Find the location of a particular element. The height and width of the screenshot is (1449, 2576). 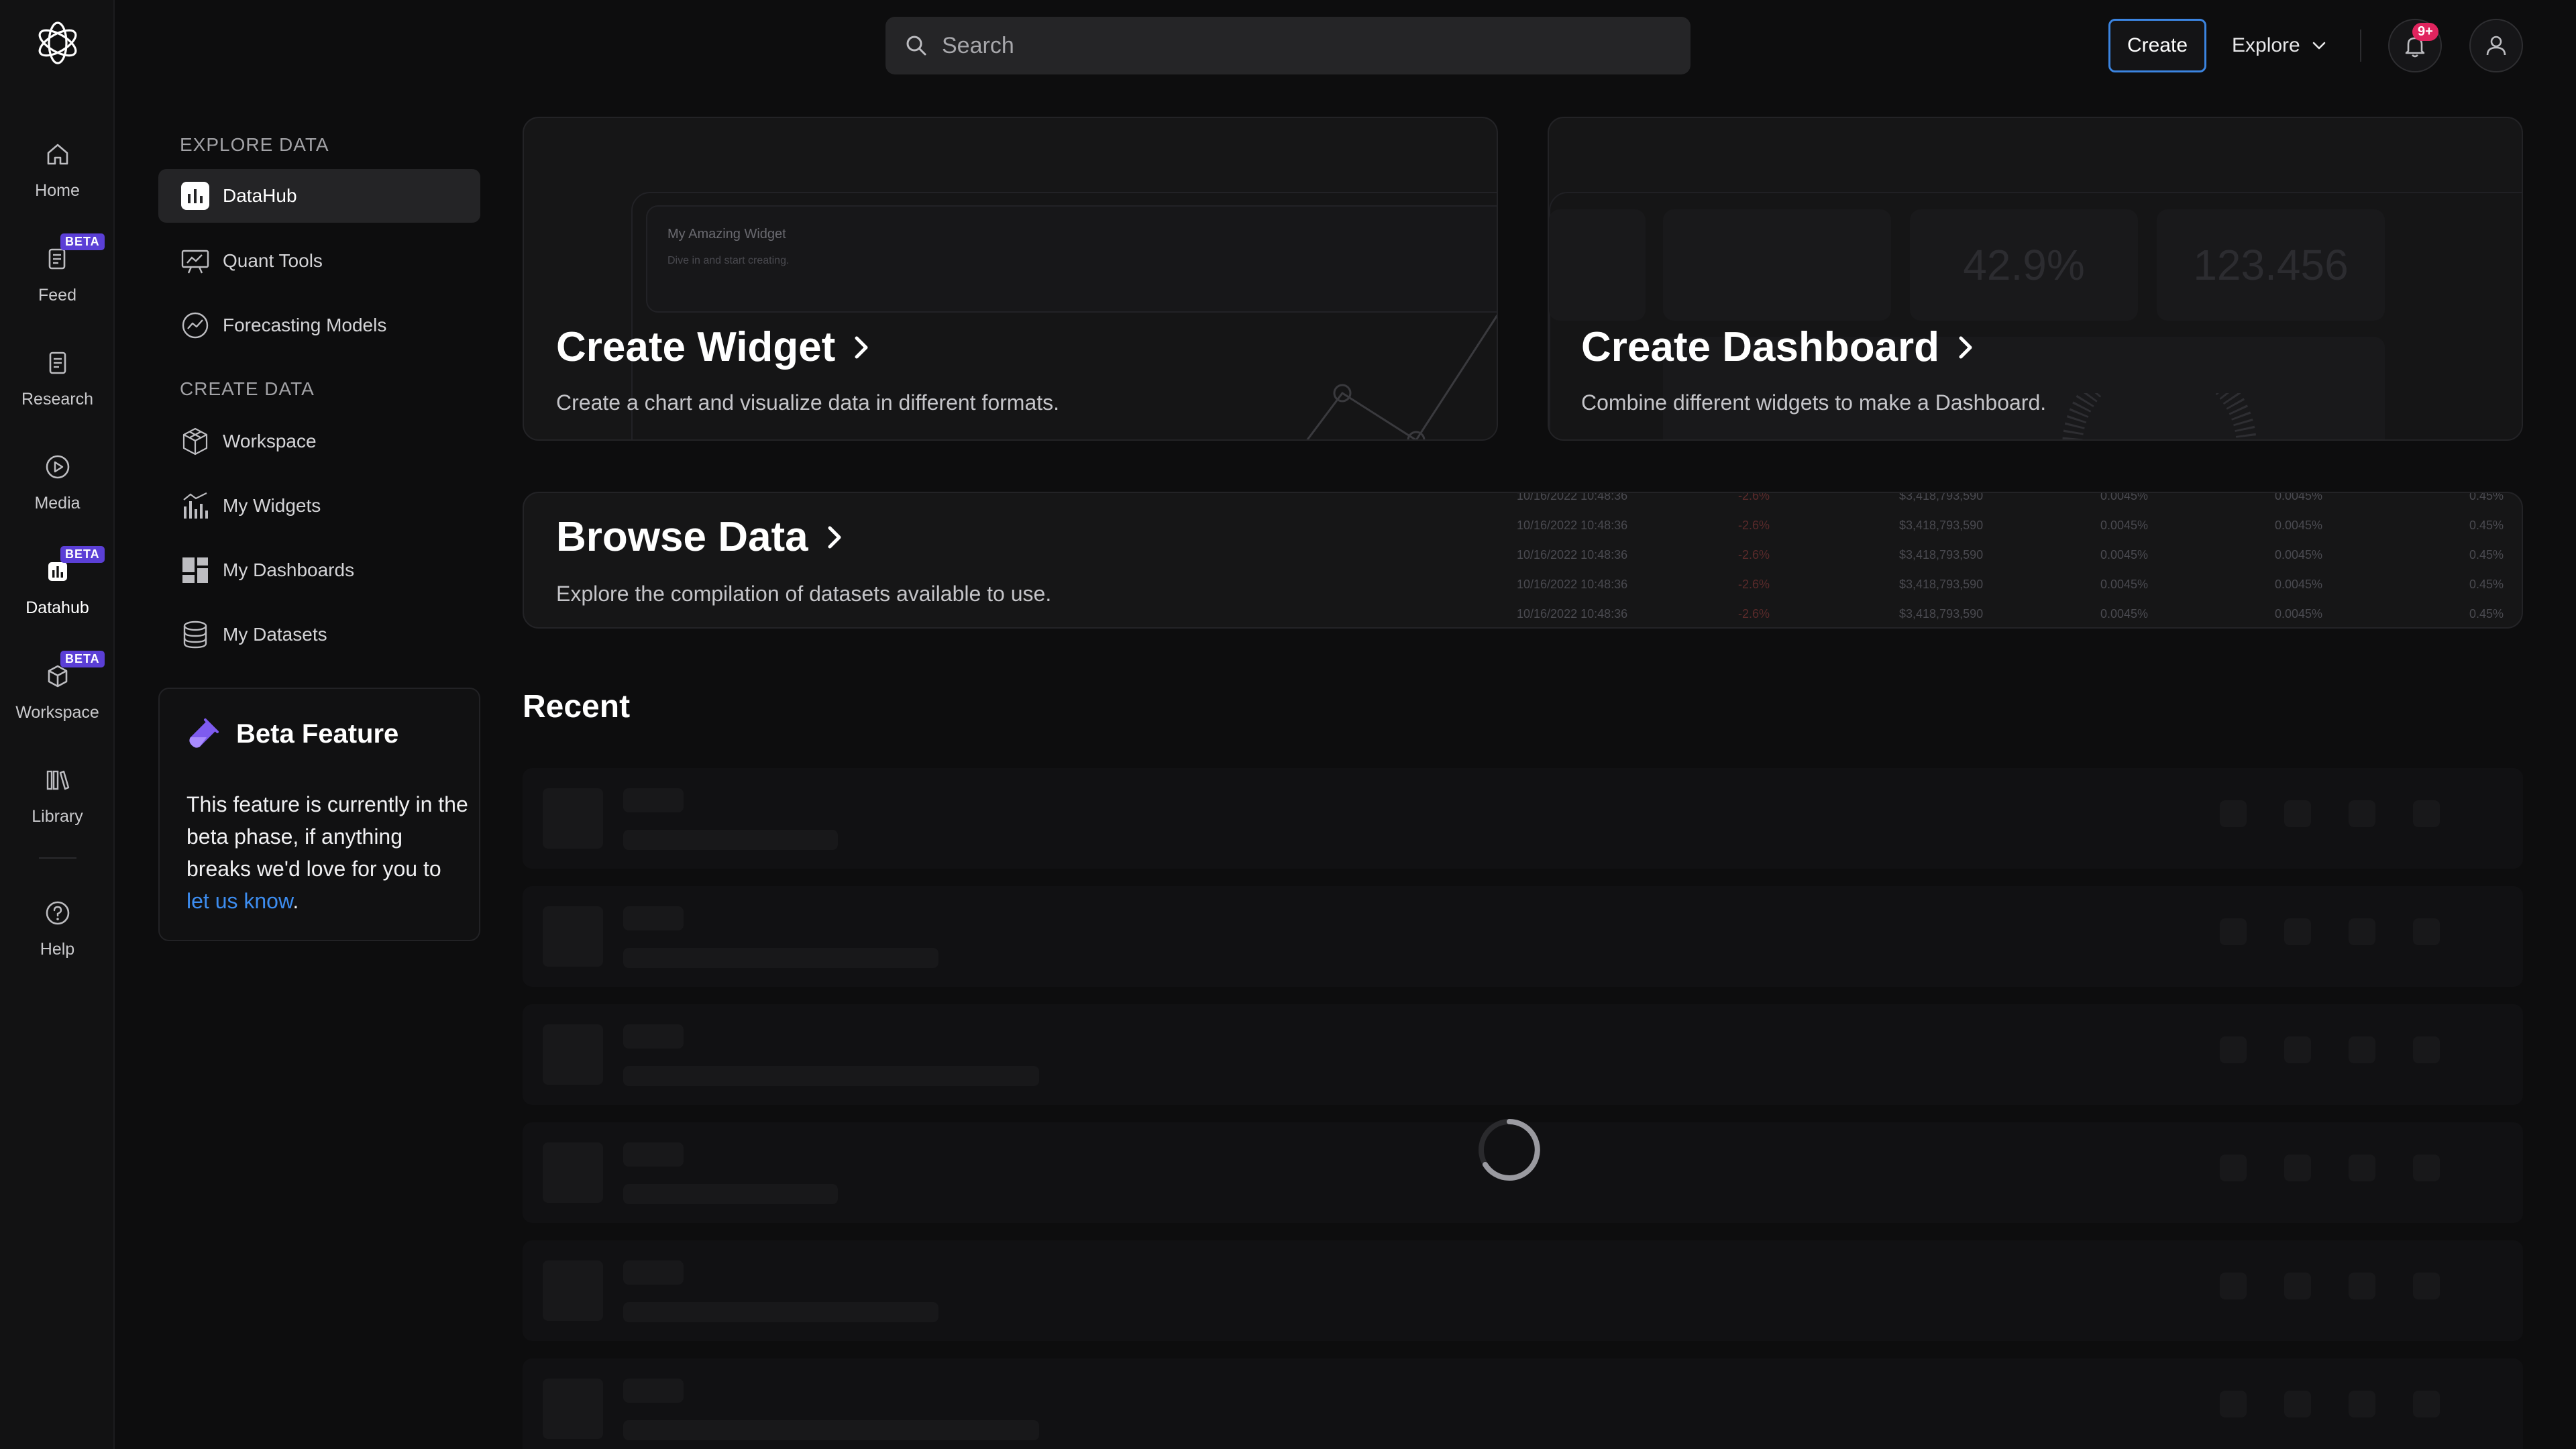

test-tube-icon is located at coordinates (204, 733).